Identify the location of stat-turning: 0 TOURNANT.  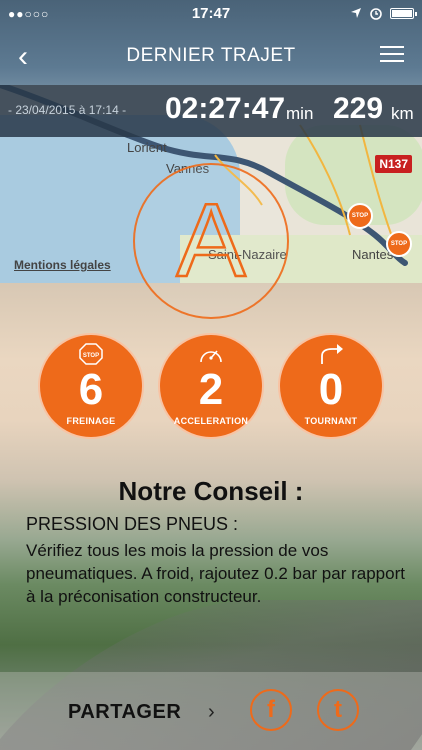
(331, 386).